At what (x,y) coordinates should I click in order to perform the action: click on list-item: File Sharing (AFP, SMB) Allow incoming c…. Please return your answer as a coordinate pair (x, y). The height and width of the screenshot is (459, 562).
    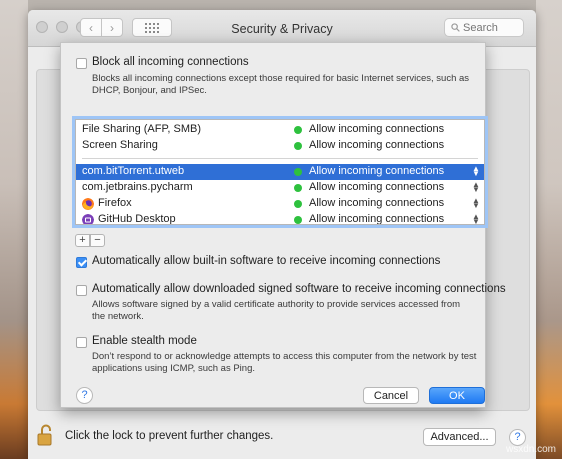
    Looking at the image, I should click on (280, 130).